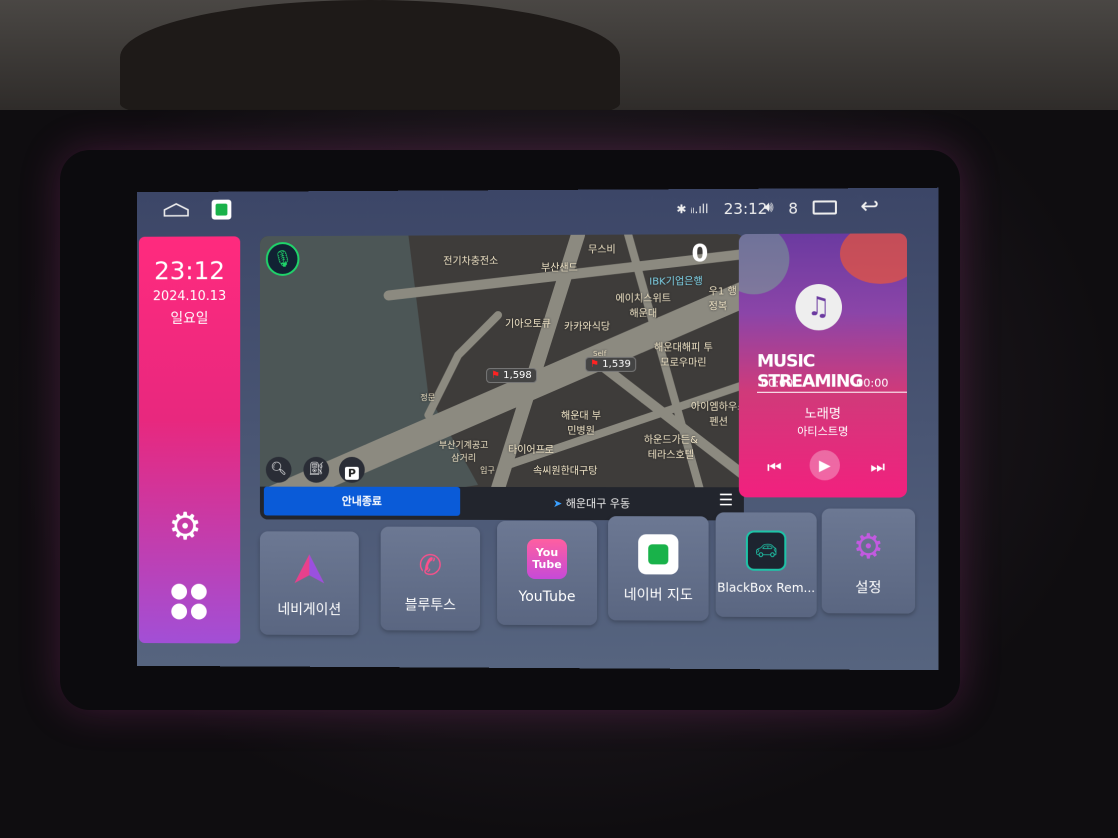 The image size is (1118, 838). What do you see at coordinates (547, 559) in the screenshot?
I see `youtube-icon: You Tube` at bounding box center [547, 559].